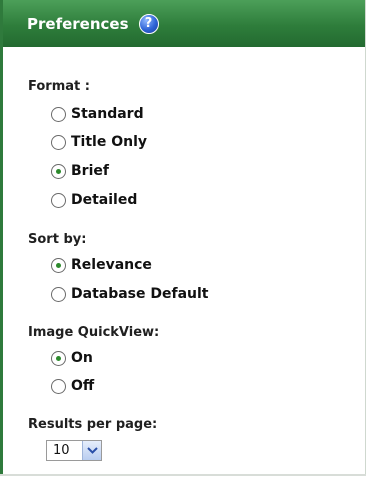 Image resolution: width=375 pixels, height=479 pixels. I want to click on option-label: Database Default, so click(140, 294).